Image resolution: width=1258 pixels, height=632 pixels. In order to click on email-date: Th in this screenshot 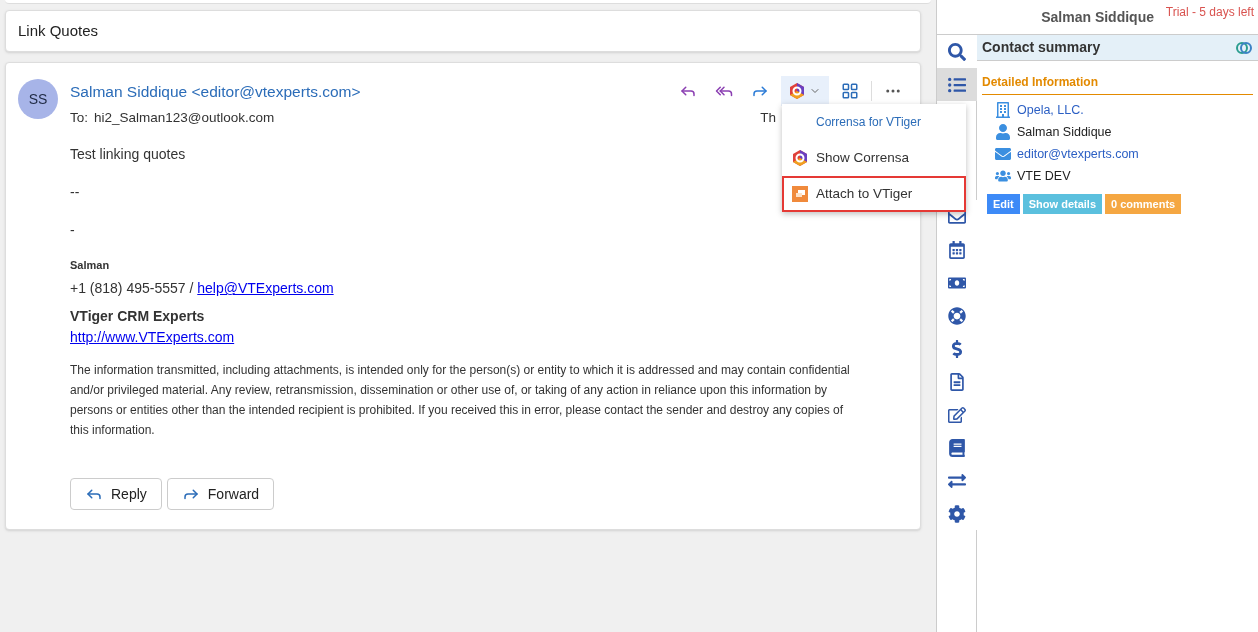, I will do `click(768, 118)`.